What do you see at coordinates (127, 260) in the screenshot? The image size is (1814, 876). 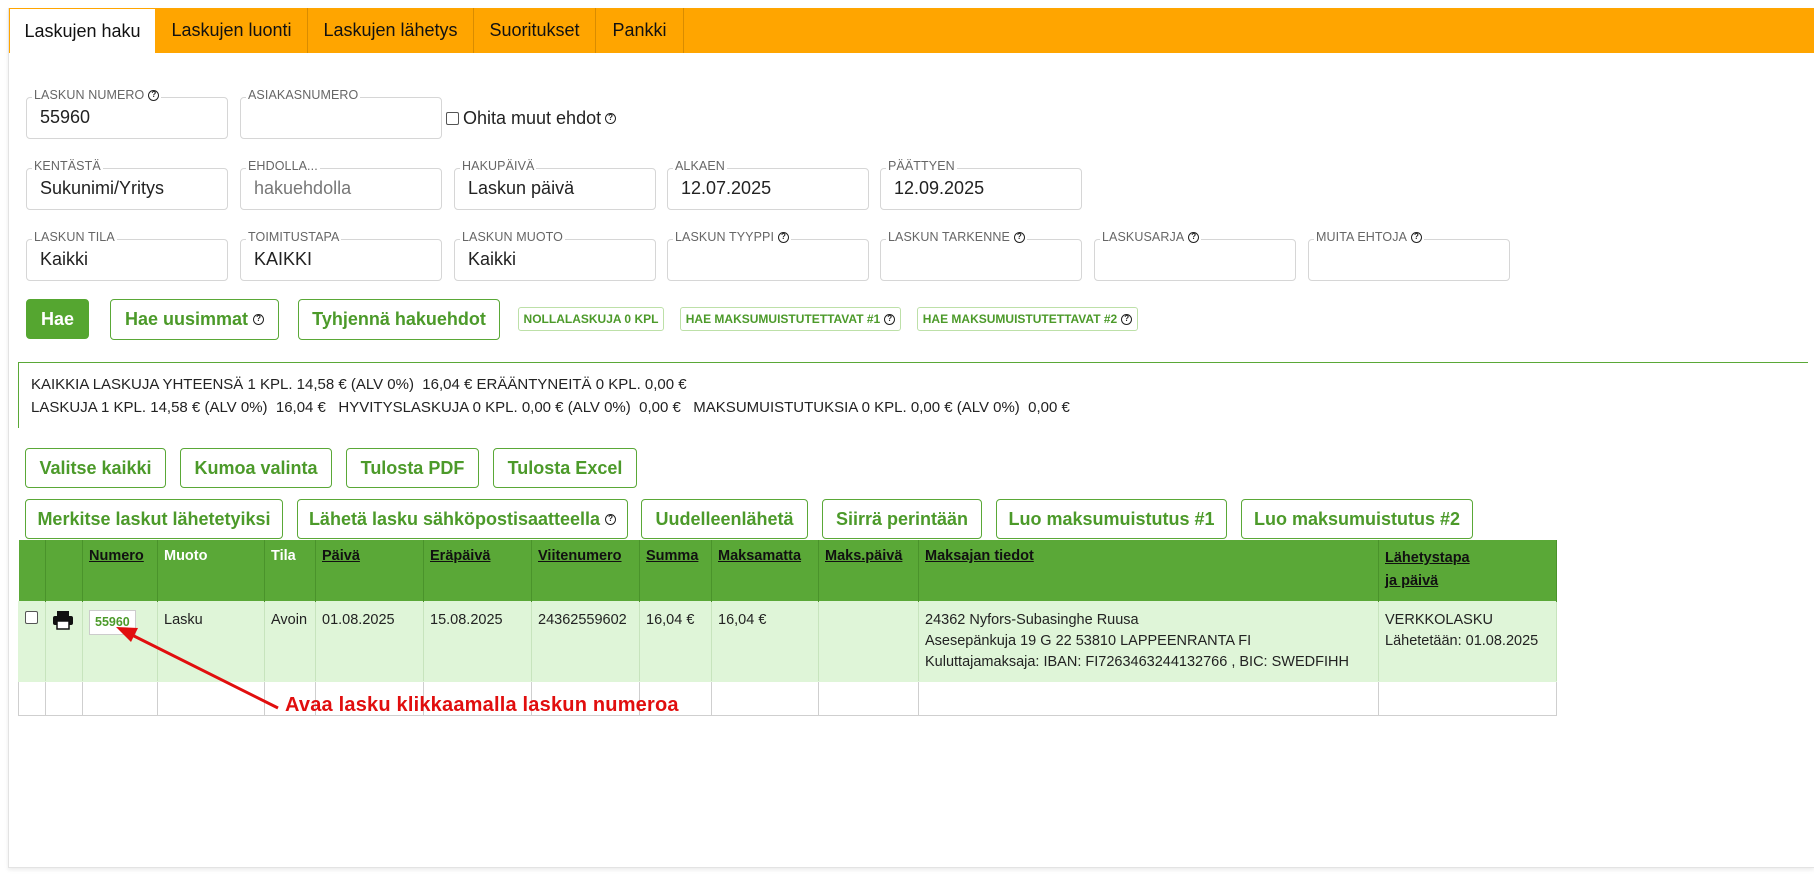 I see `laskun-tila-select: Kaikki` at bounding box center [127, 260].